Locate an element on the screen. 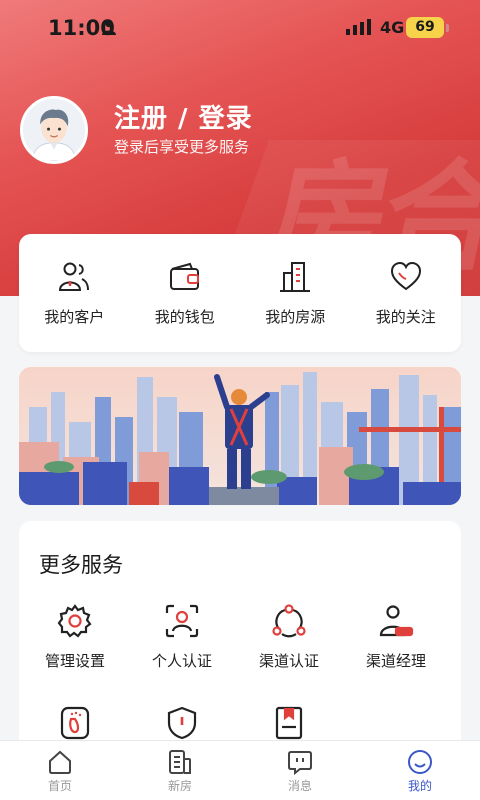  building-icon is located at coordinates (295, 277).